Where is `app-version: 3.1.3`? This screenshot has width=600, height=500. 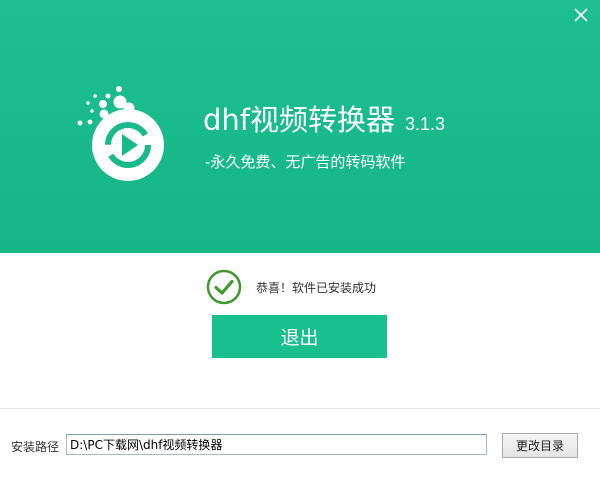 app-version: 3.1.3 is located at coordinates (425, 124).